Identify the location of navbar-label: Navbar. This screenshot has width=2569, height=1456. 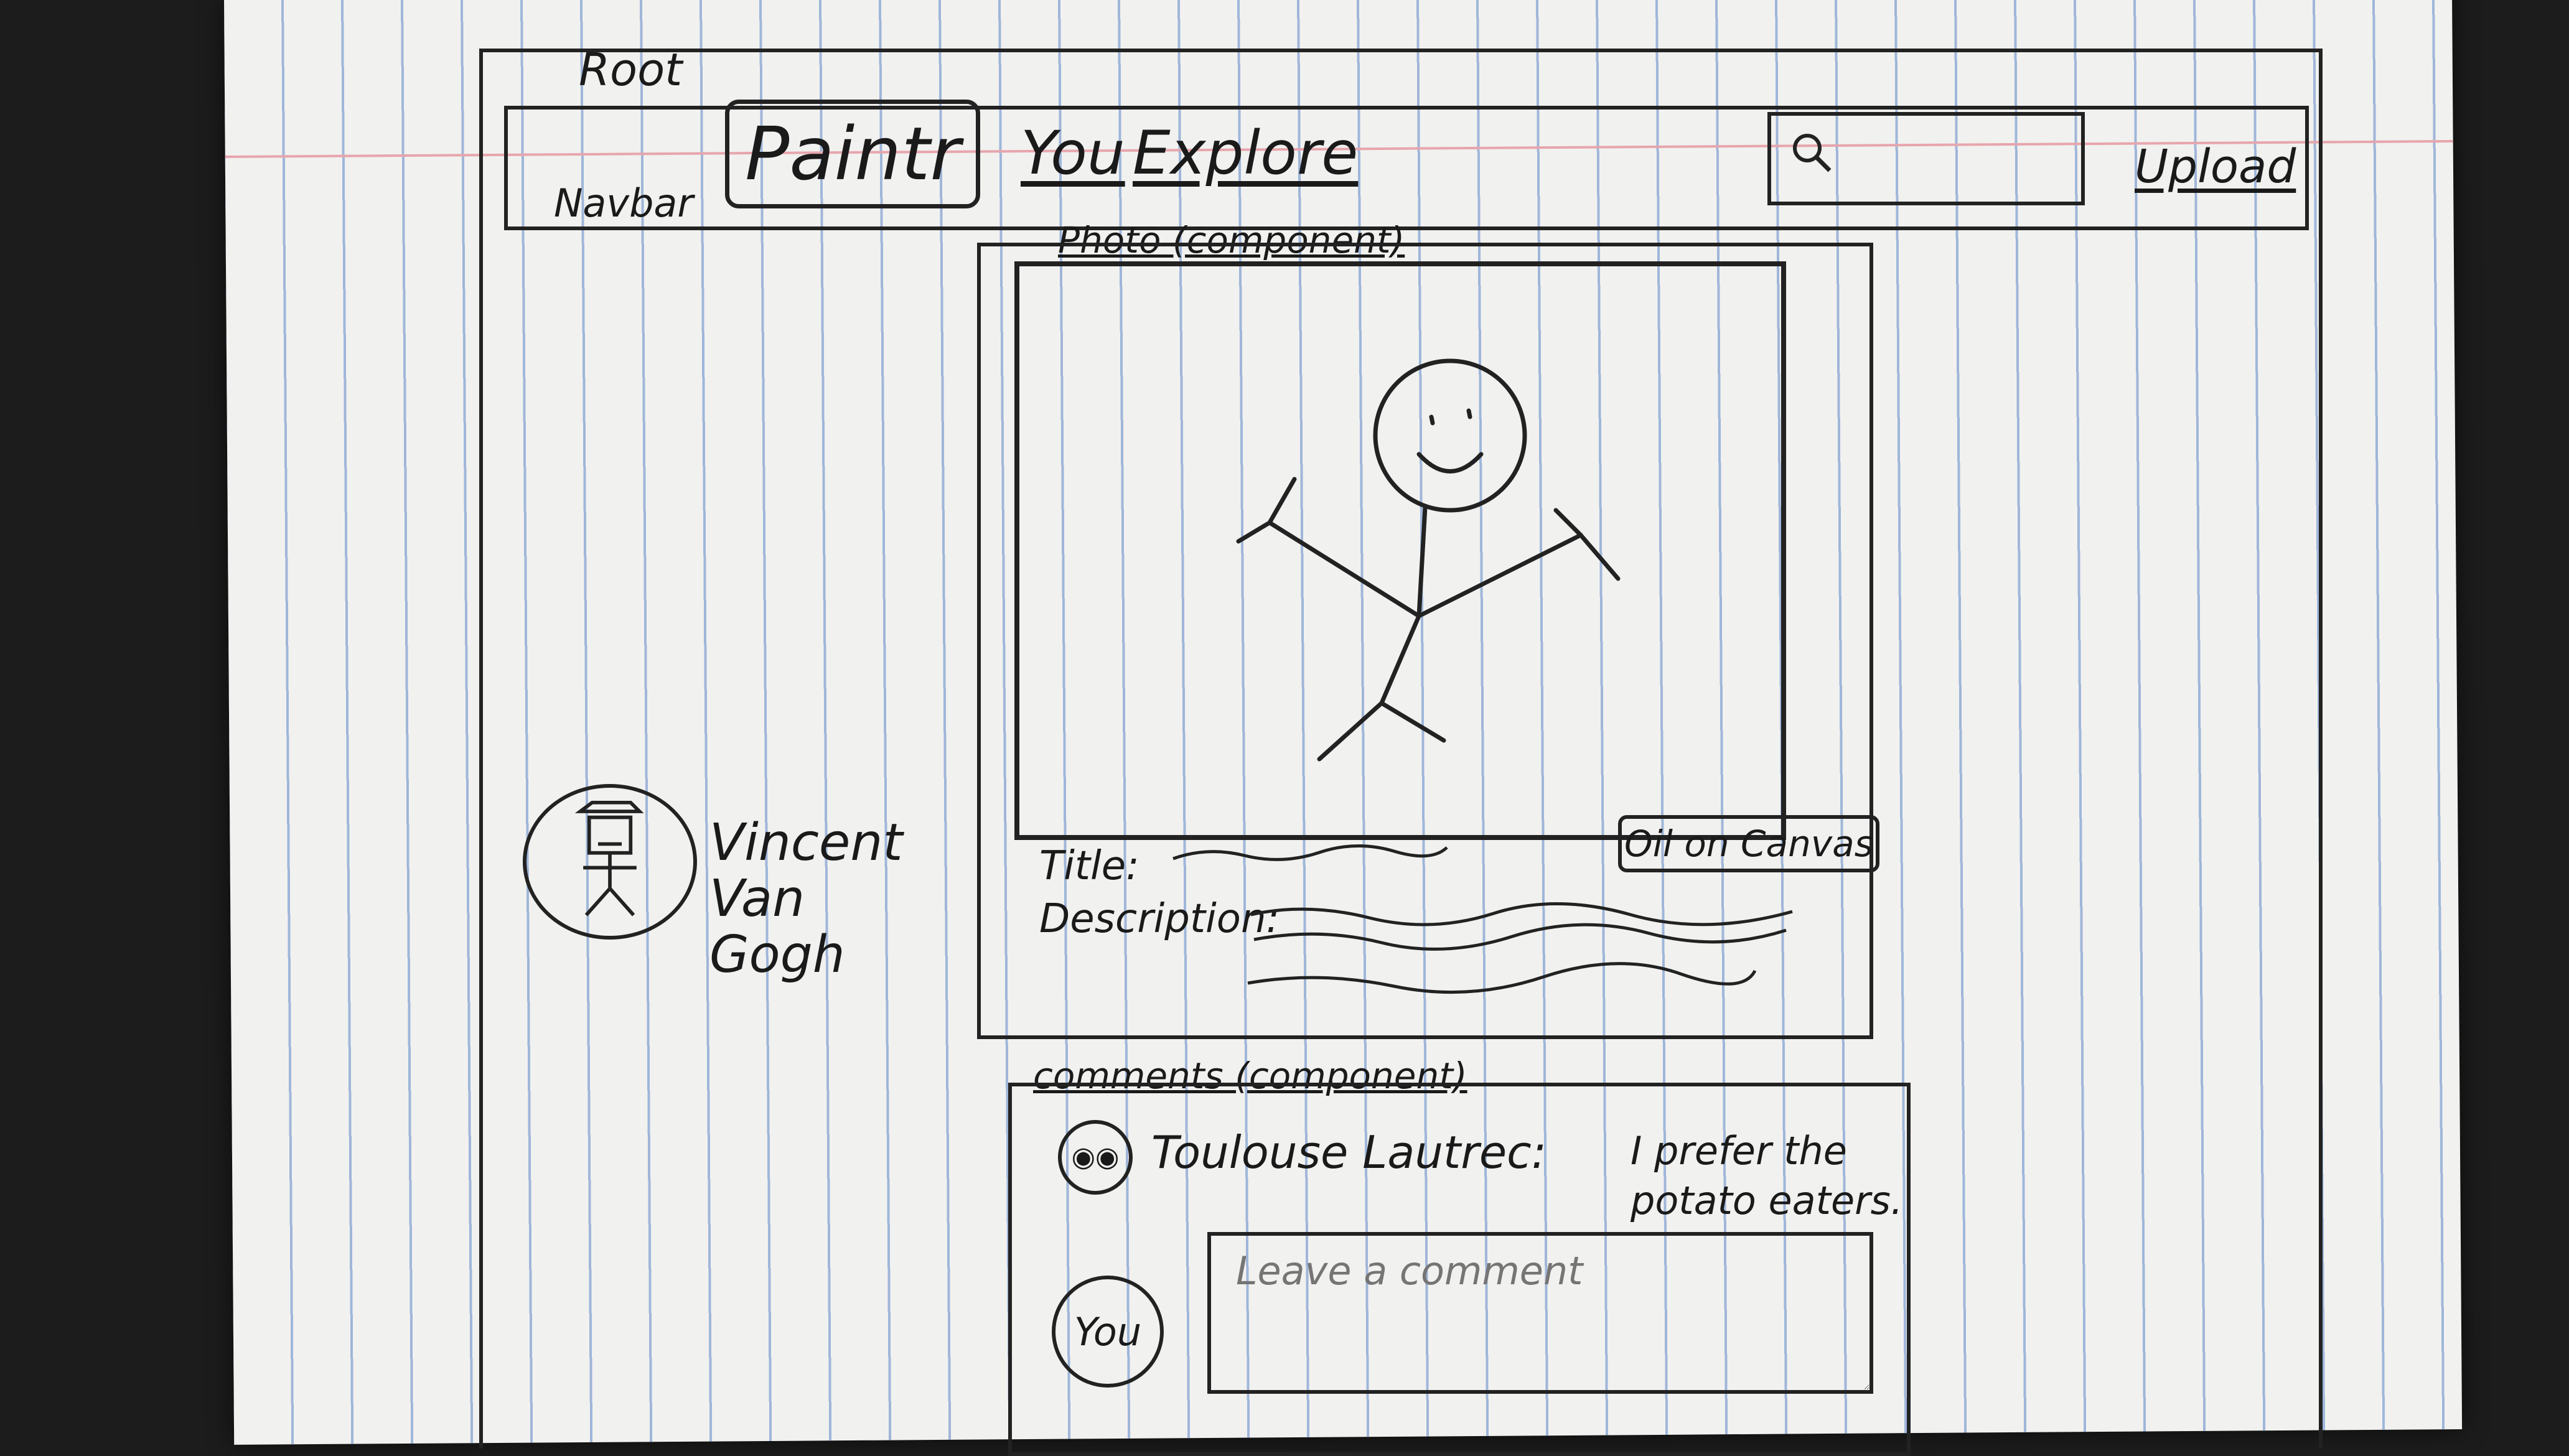
(623, 203).